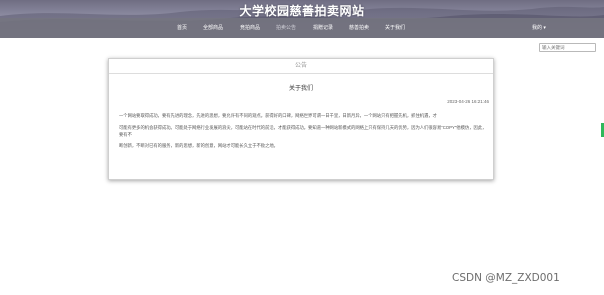  Describe the element at coordinates (506, 278) in the screenshot. I see `watermark-text: CSDN @MZ_ZXD001` at that location.